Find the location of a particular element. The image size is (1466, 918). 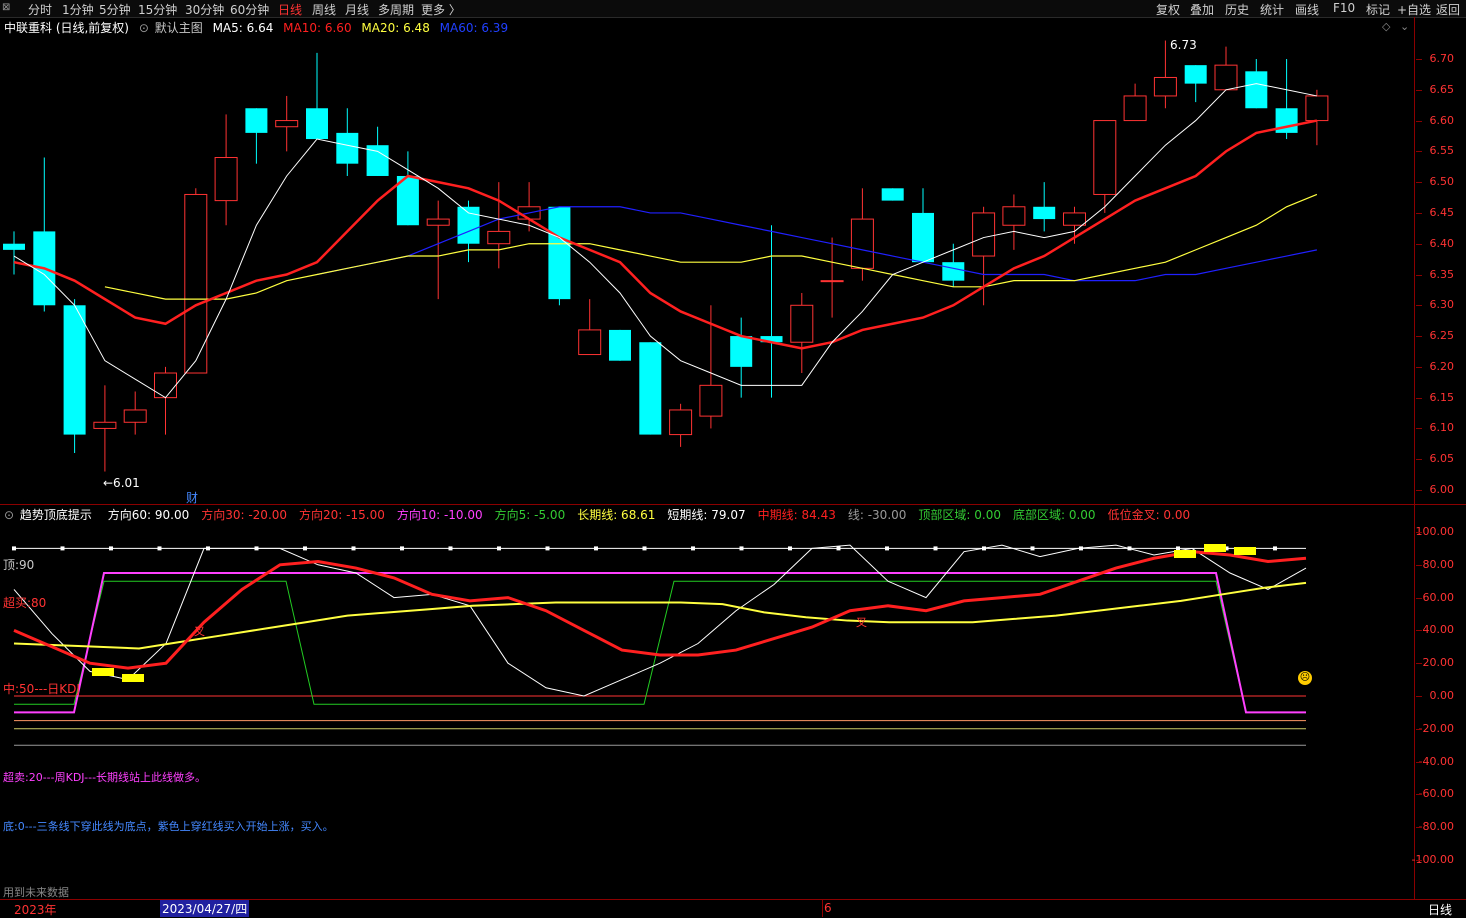

month-label: 6 is located at coordinates (828, 908).